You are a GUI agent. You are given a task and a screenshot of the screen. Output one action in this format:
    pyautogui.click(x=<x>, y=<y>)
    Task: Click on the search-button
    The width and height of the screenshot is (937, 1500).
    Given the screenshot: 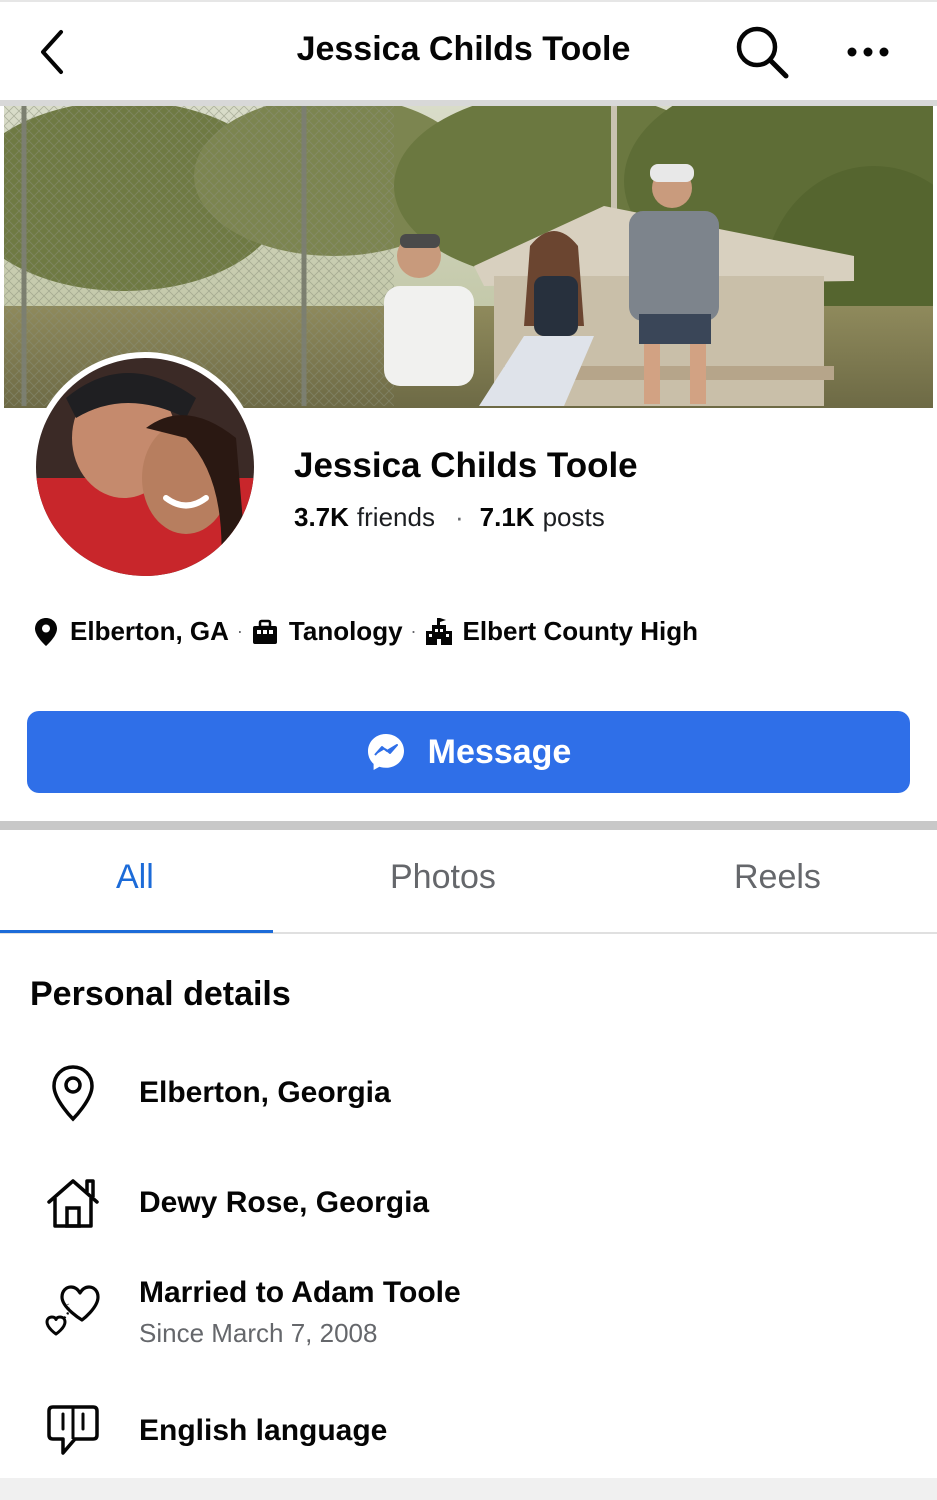 What is the action you would take?
    pyautogui.click(x=762, y=52)
    